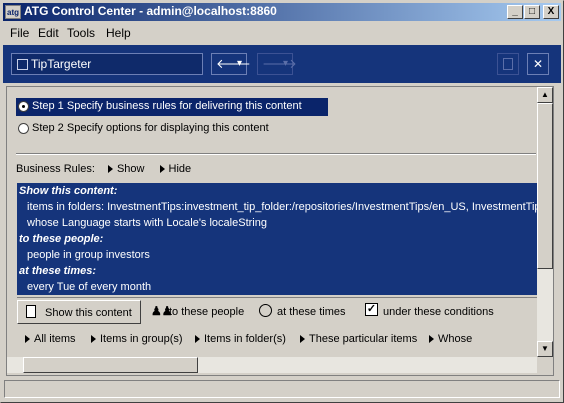 The image size is (564, 403). Describe the element at coordinates (545, 349) in the screenshot. I see `scroll-down-icon: ▼` at that location.